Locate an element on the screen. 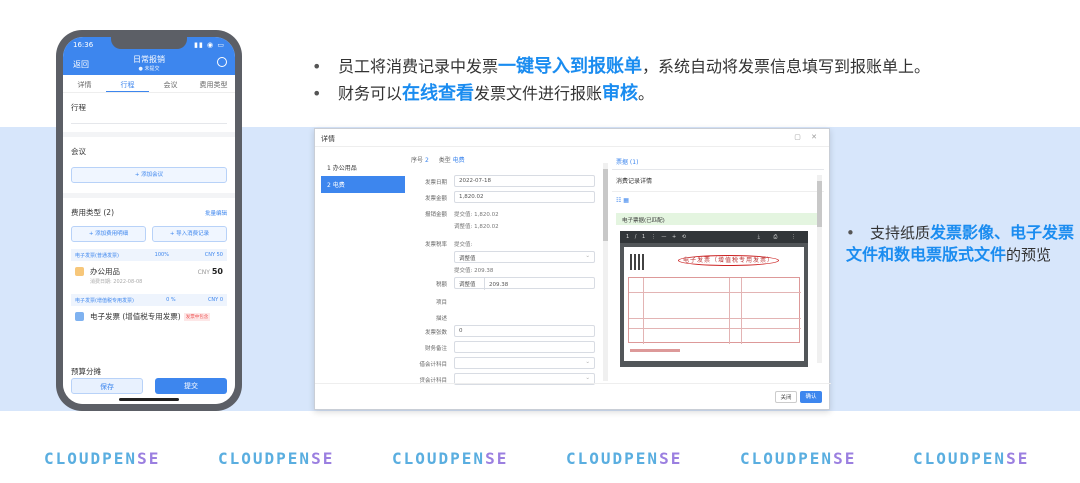 Image resolution: width=1080 pixels, height=483 pixels. debit-account-select: ⌄ is located at coordinates (524, 363).